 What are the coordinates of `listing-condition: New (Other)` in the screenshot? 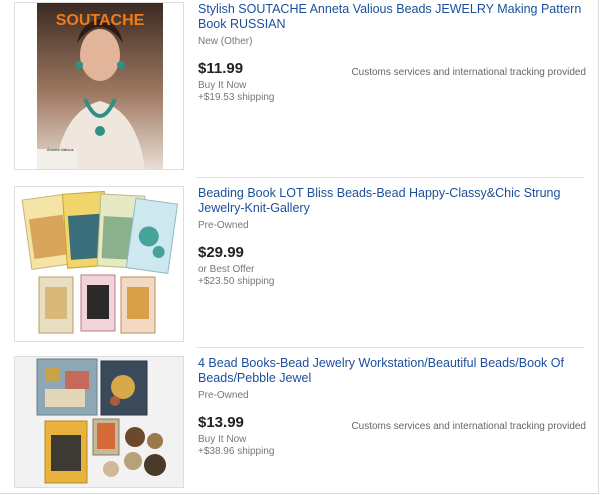 It's located at (225, 41).